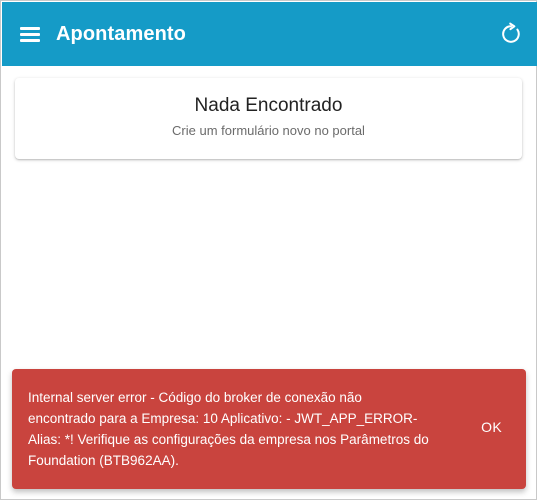 Image resolution: width=537 pixels, height=500 pixels. I want to click on app-bar: Apontamento, so click(269, 34).